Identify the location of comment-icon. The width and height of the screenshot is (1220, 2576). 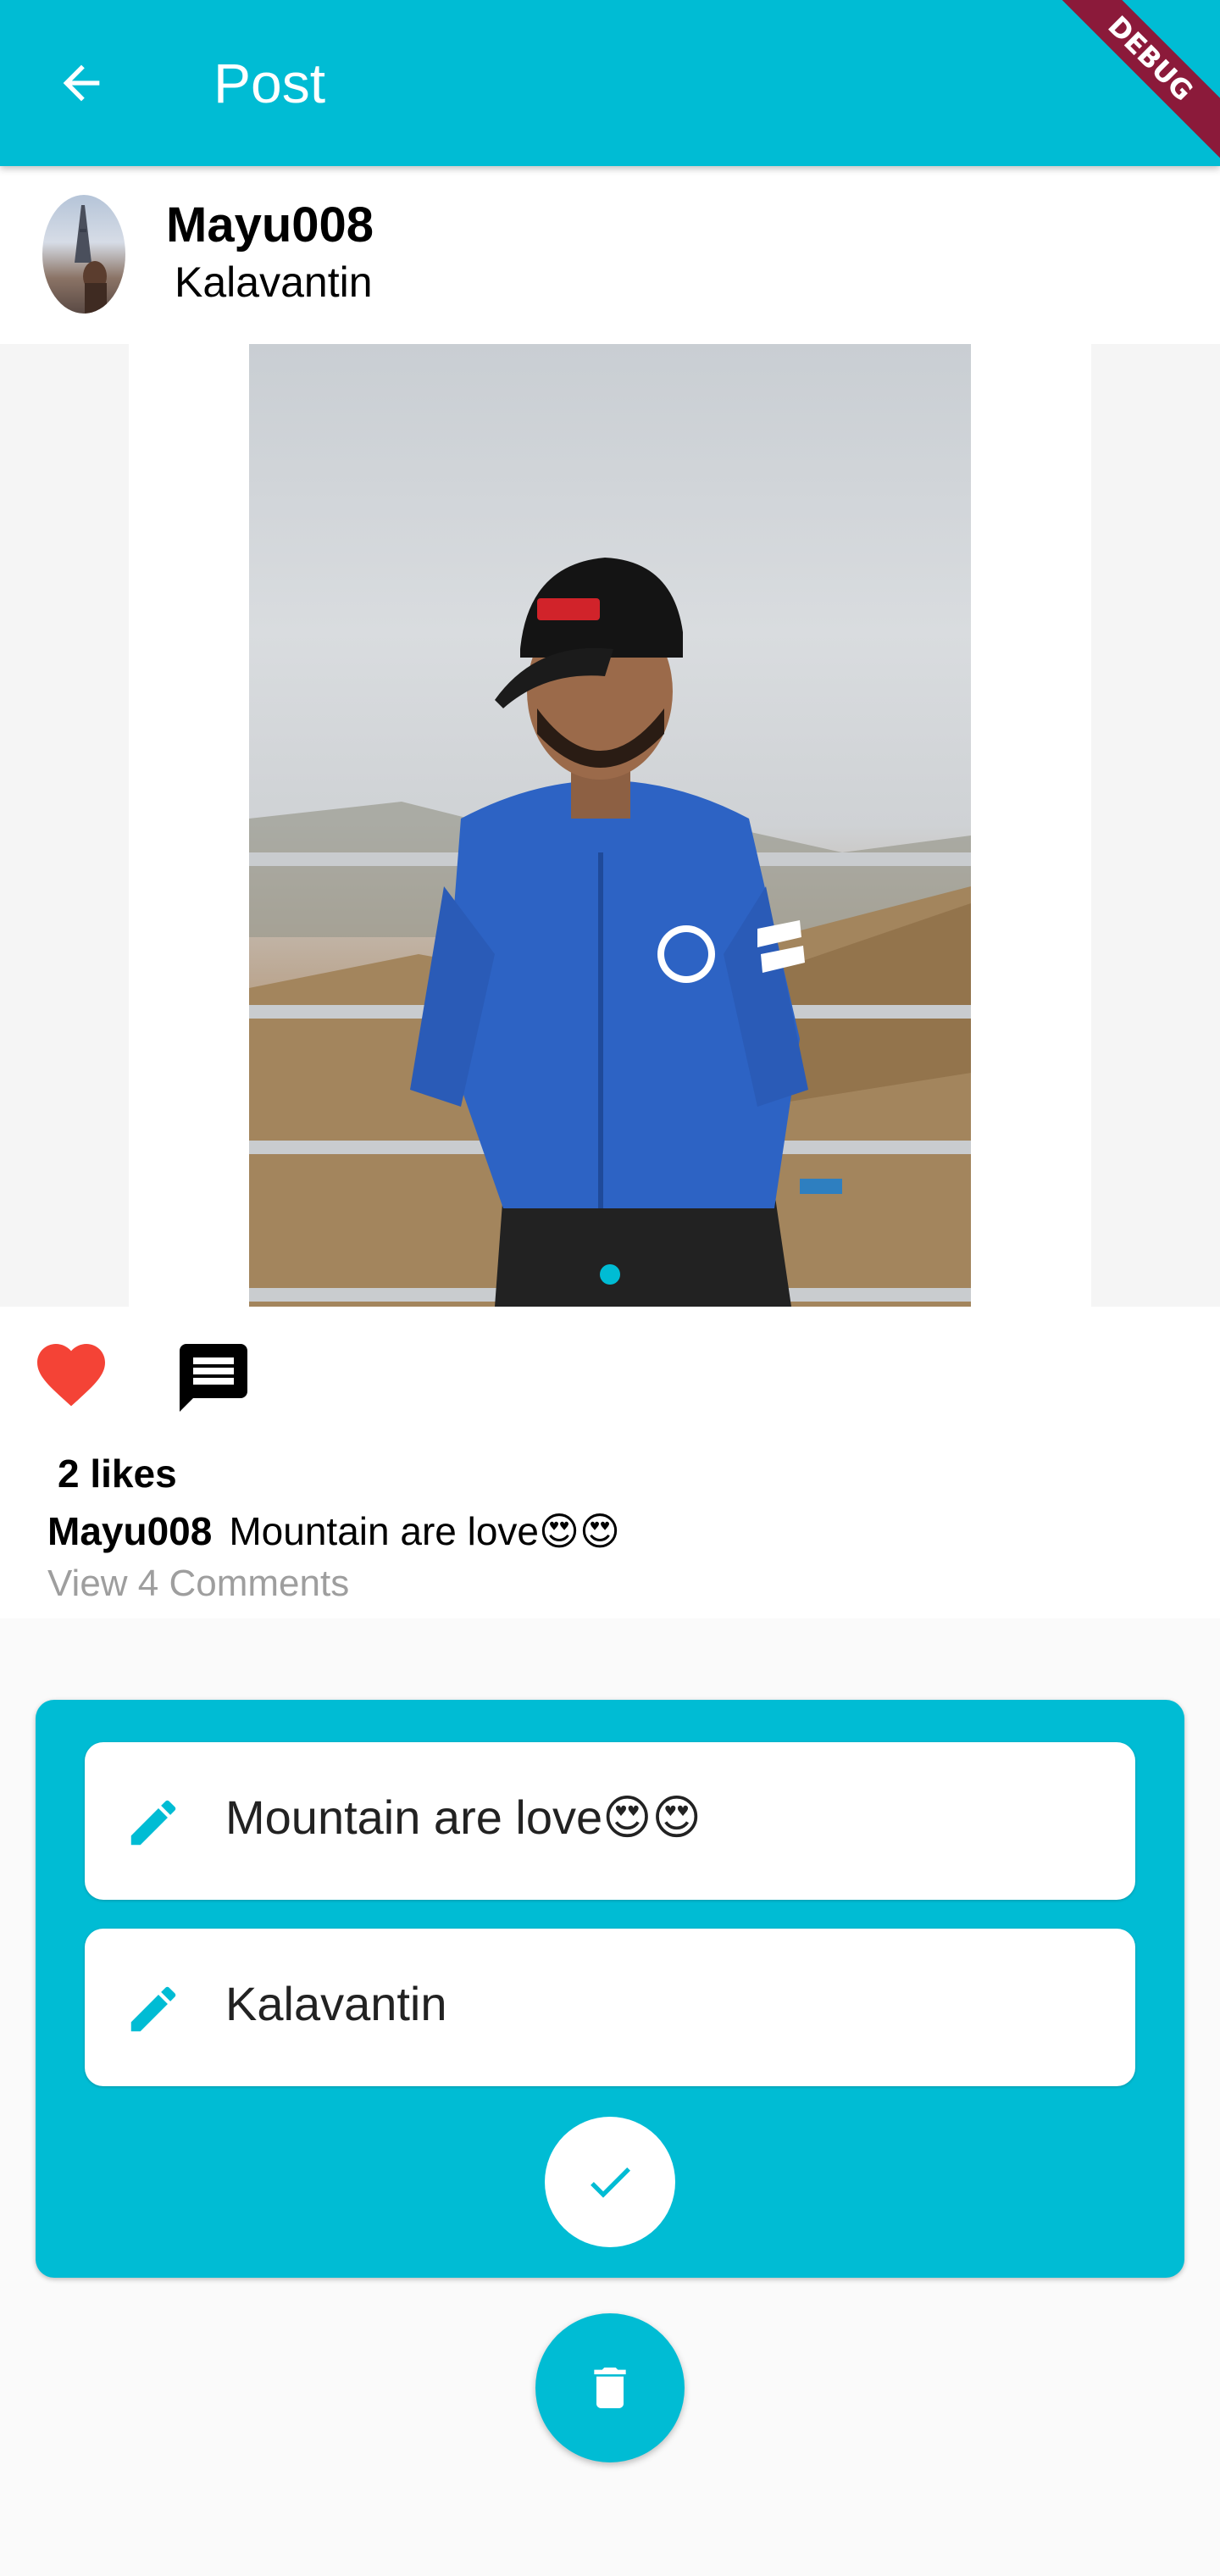
(213, 1378).